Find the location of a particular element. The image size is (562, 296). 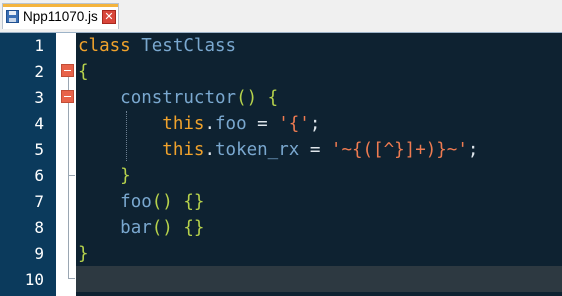

code-line-1: class TestClass is located at coordinates (157, 46).